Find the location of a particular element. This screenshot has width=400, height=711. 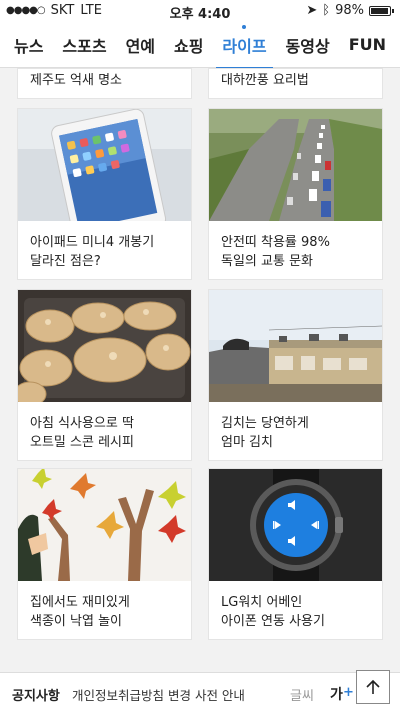

notice-title: 공지사항 is located at coordinates (36, 696).